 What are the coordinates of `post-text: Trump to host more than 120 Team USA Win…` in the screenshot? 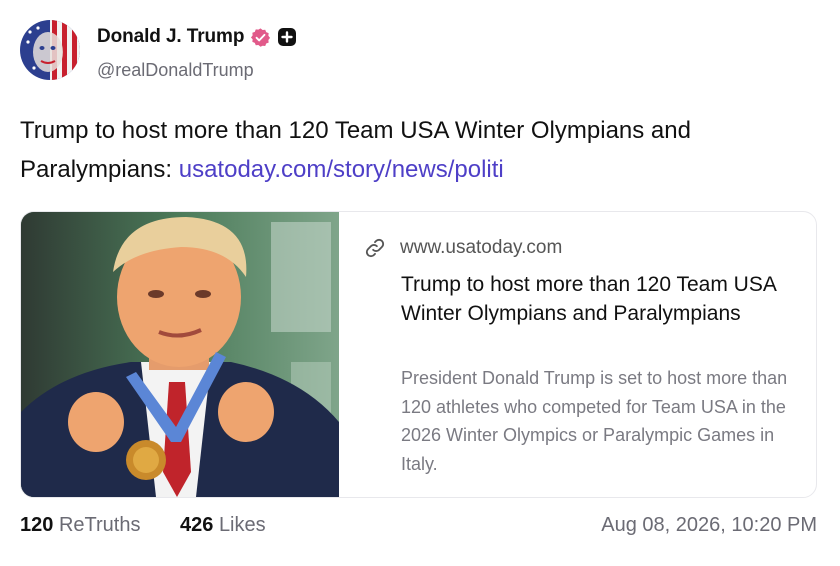 It's located at (420, 150).